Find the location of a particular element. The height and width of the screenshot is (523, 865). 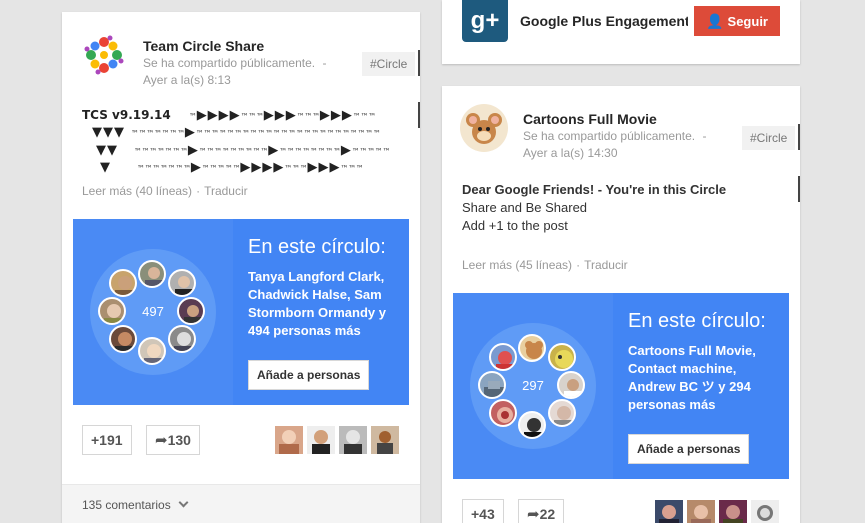

svg-text: g+ is located at coordinates (485, 20).